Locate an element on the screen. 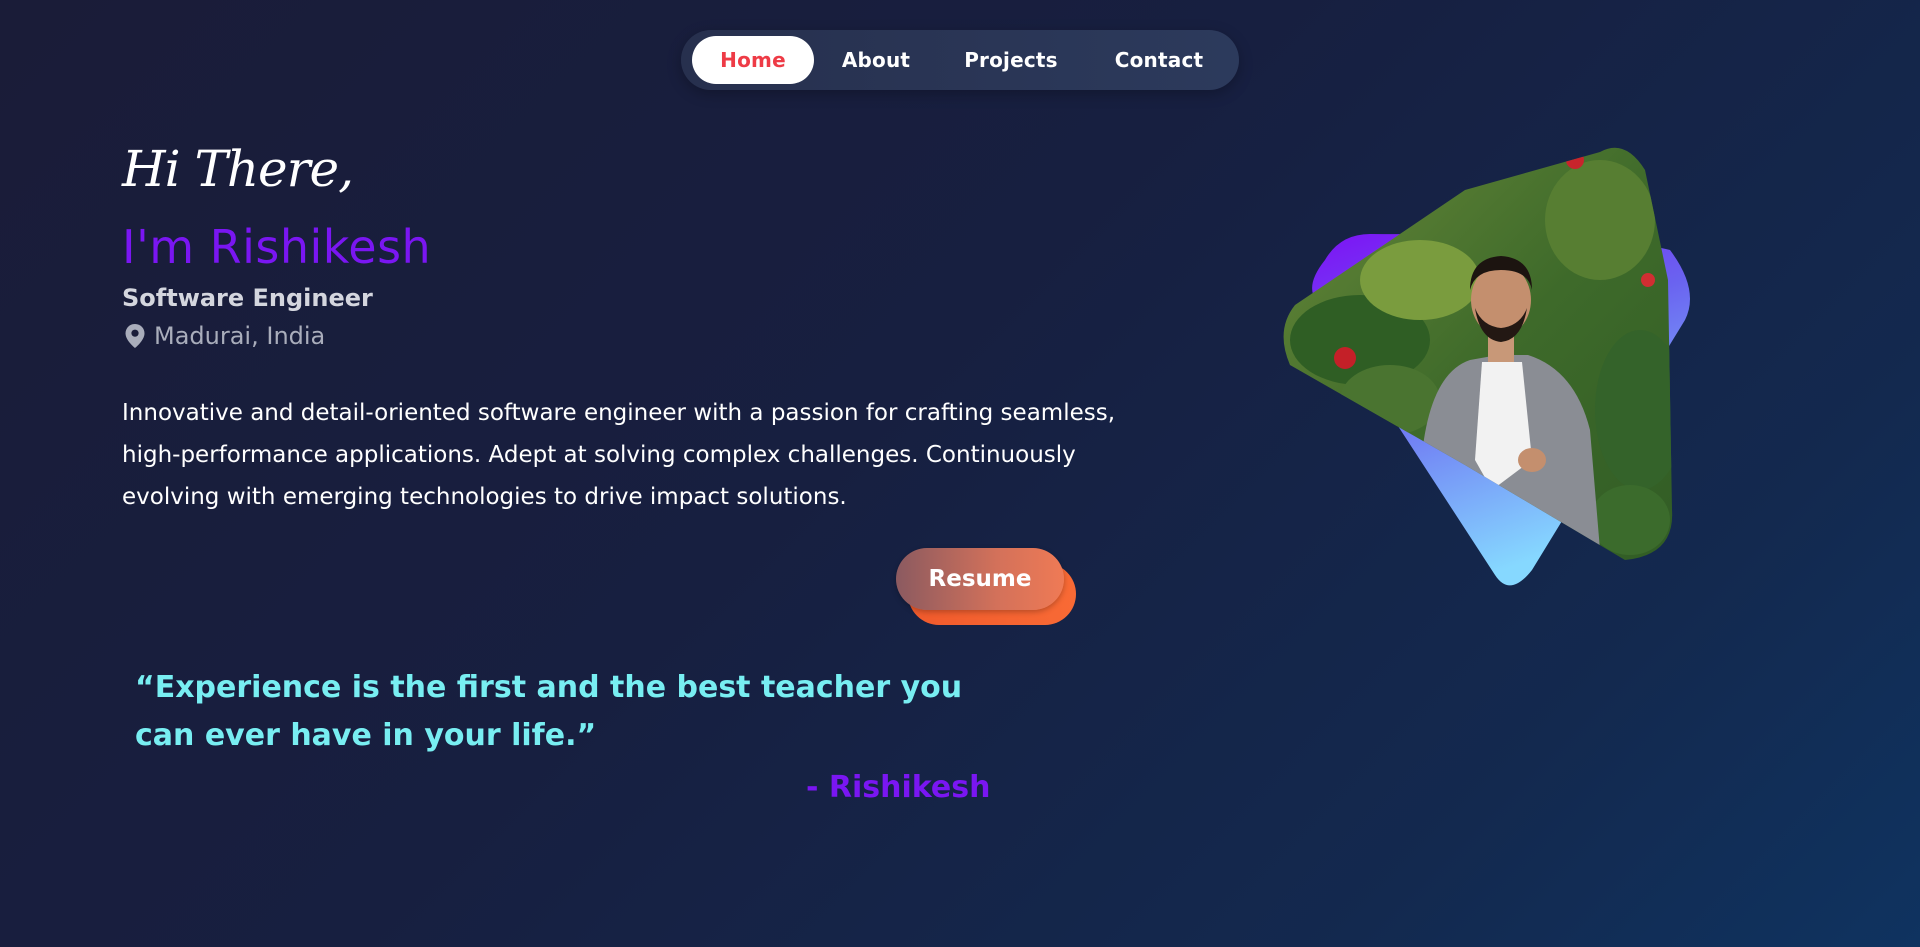  hero-name: I'm Rishikesh is located at coordinates (277, 247).